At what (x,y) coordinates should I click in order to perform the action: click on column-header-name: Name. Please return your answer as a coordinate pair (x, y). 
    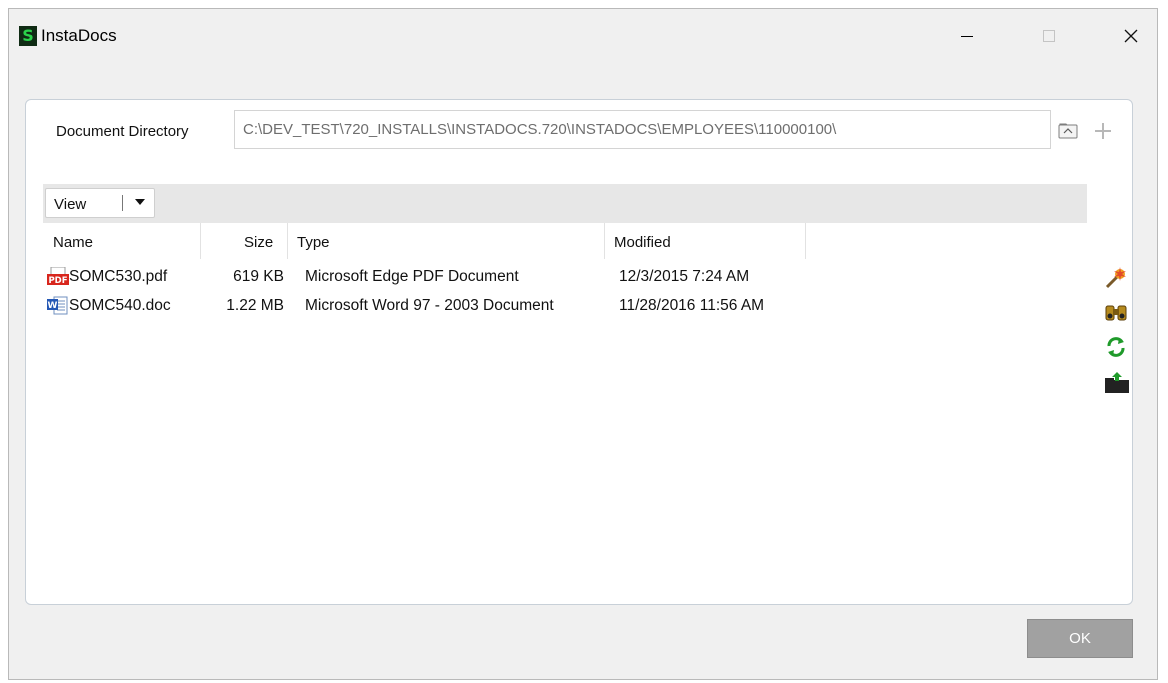
    Looking at the image, I should click on (73, 241).